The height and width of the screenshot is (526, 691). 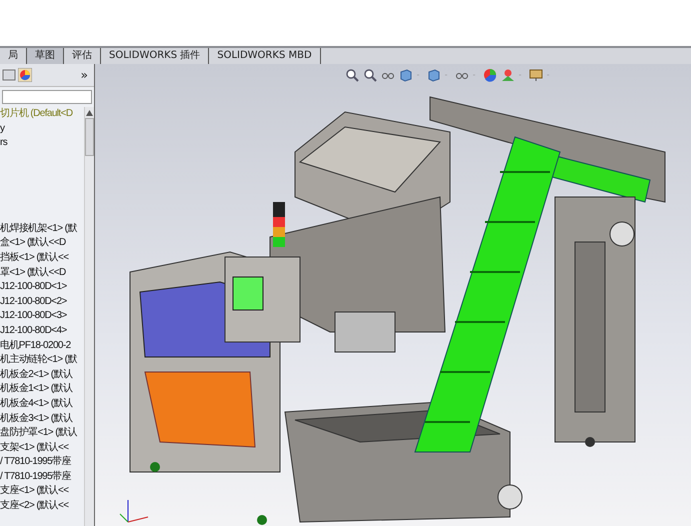 I want to click on tree-item: 机板金3<1> (默认, so click(x=42, y=419).